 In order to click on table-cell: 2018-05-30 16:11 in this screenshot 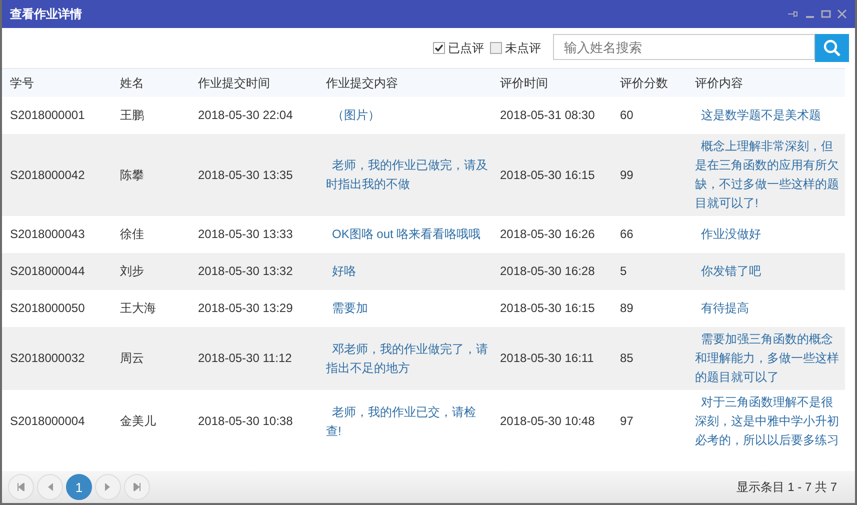, I will do `click(547, 358)`.